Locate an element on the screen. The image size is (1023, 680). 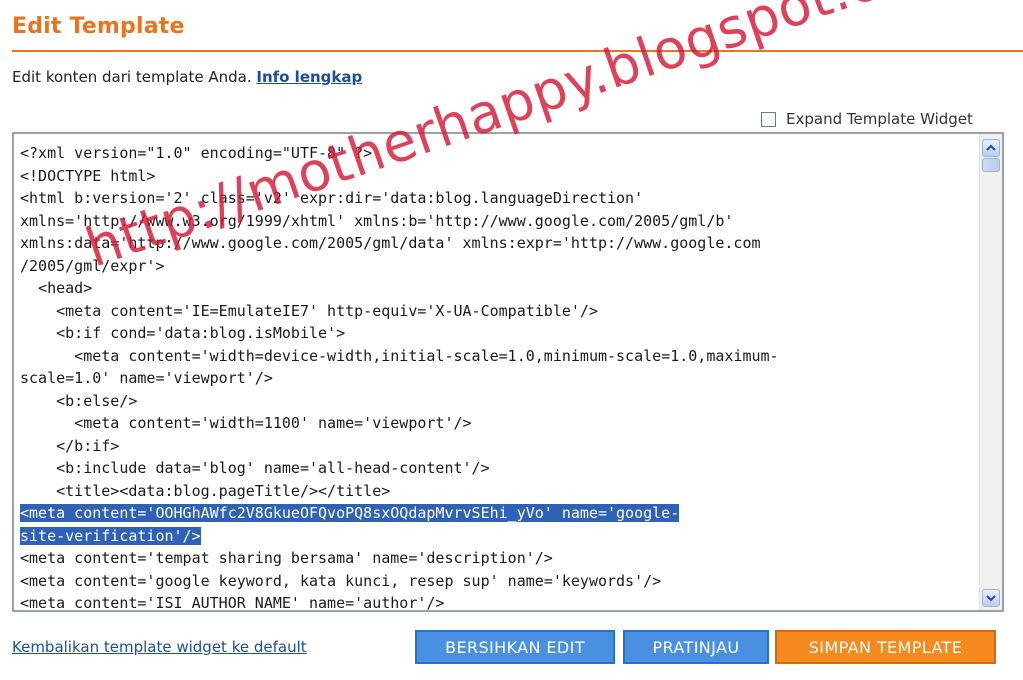
title-divider is located at coordinates (517, 51).